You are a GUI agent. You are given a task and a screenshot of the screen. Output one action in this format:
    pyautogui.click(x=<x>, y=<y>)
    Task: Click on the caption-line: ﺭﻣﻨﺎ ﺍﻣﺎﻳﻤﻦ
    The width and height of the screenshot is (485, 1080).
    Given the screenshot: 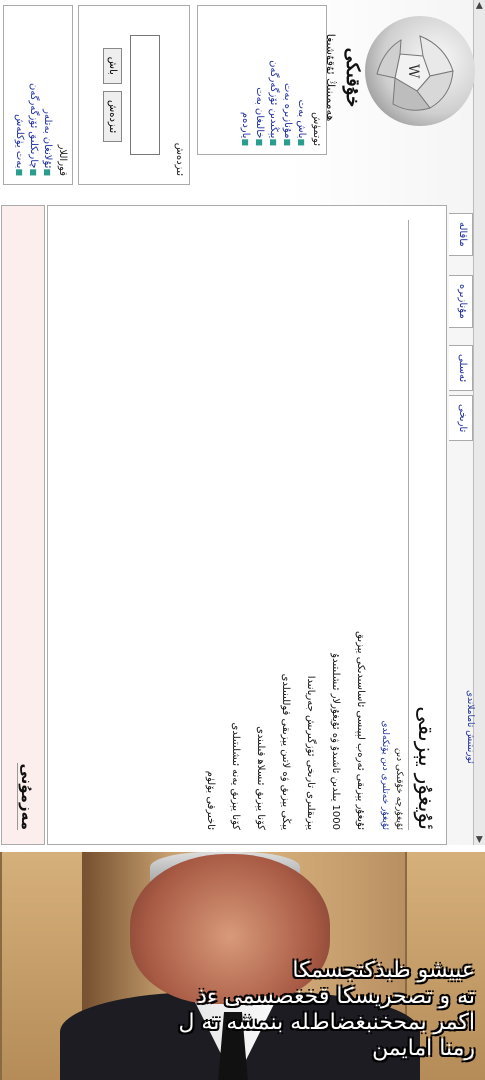 What is the action you would take?
    pyautogui.click(x=423, y=1048)
    